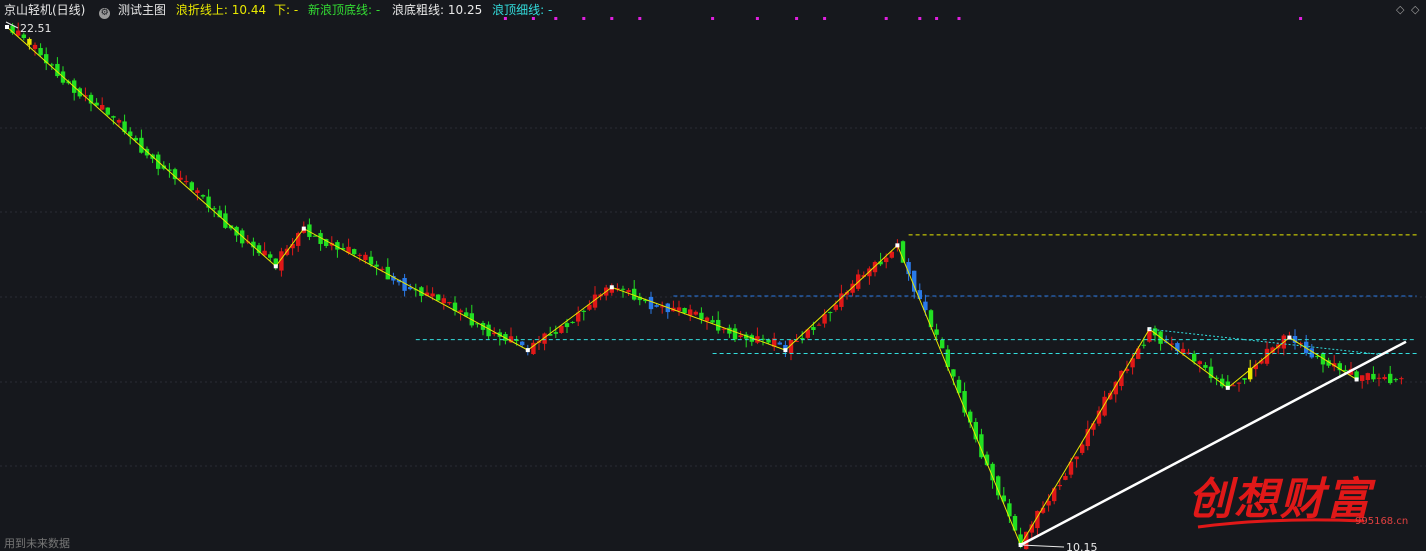 The height and width of the screenshot is (551, 1426). I want to click on new-top-label: 新浪顶底线:, so click(340, 10).